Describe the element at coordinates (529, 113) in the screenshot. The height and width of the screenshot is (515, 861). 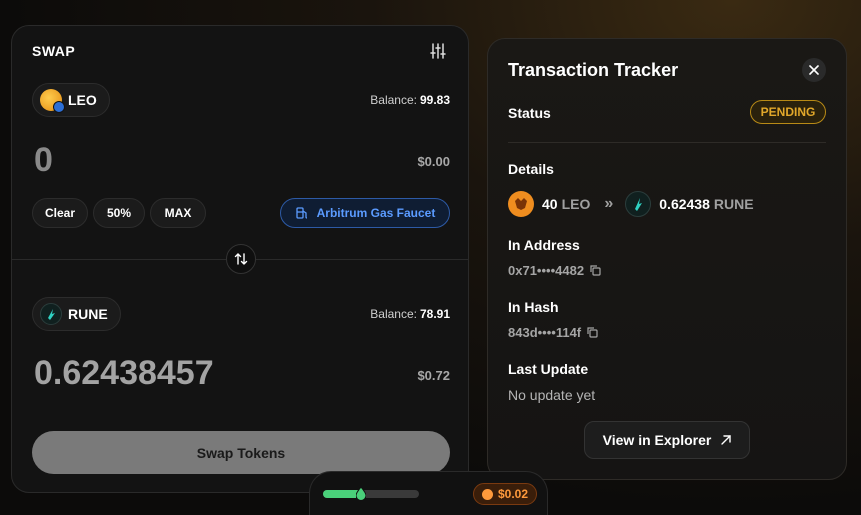
I see `status-label: Status` at that location.